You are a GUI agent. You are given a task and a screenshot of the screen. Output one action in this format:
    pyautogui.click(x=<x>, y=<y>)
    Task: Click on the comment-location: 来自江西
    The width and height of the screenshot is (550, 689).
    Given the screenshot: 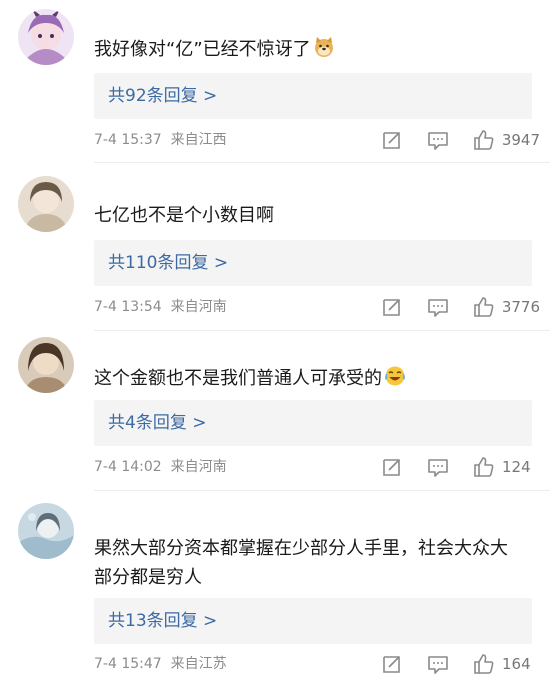 What is the action you would take?
    pyautogui.click(x=198, y=140)
    